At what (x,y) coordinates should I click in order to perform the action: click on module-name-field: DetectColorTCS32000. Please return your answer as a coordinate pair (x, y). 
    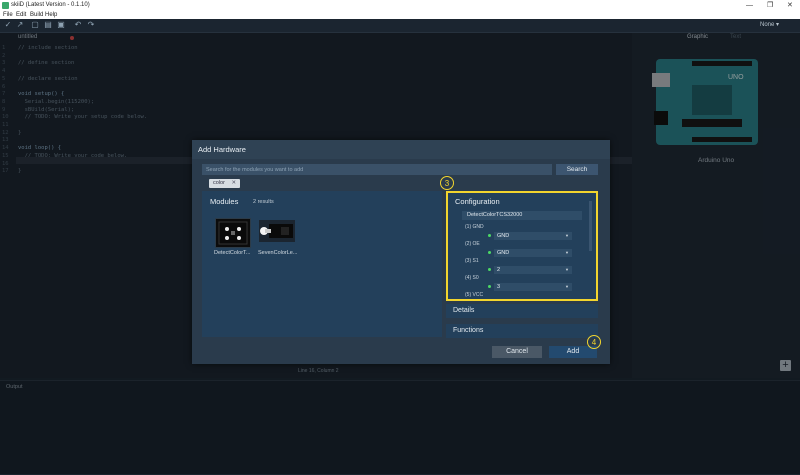
    Looking at the image, I should click on (522, 215).